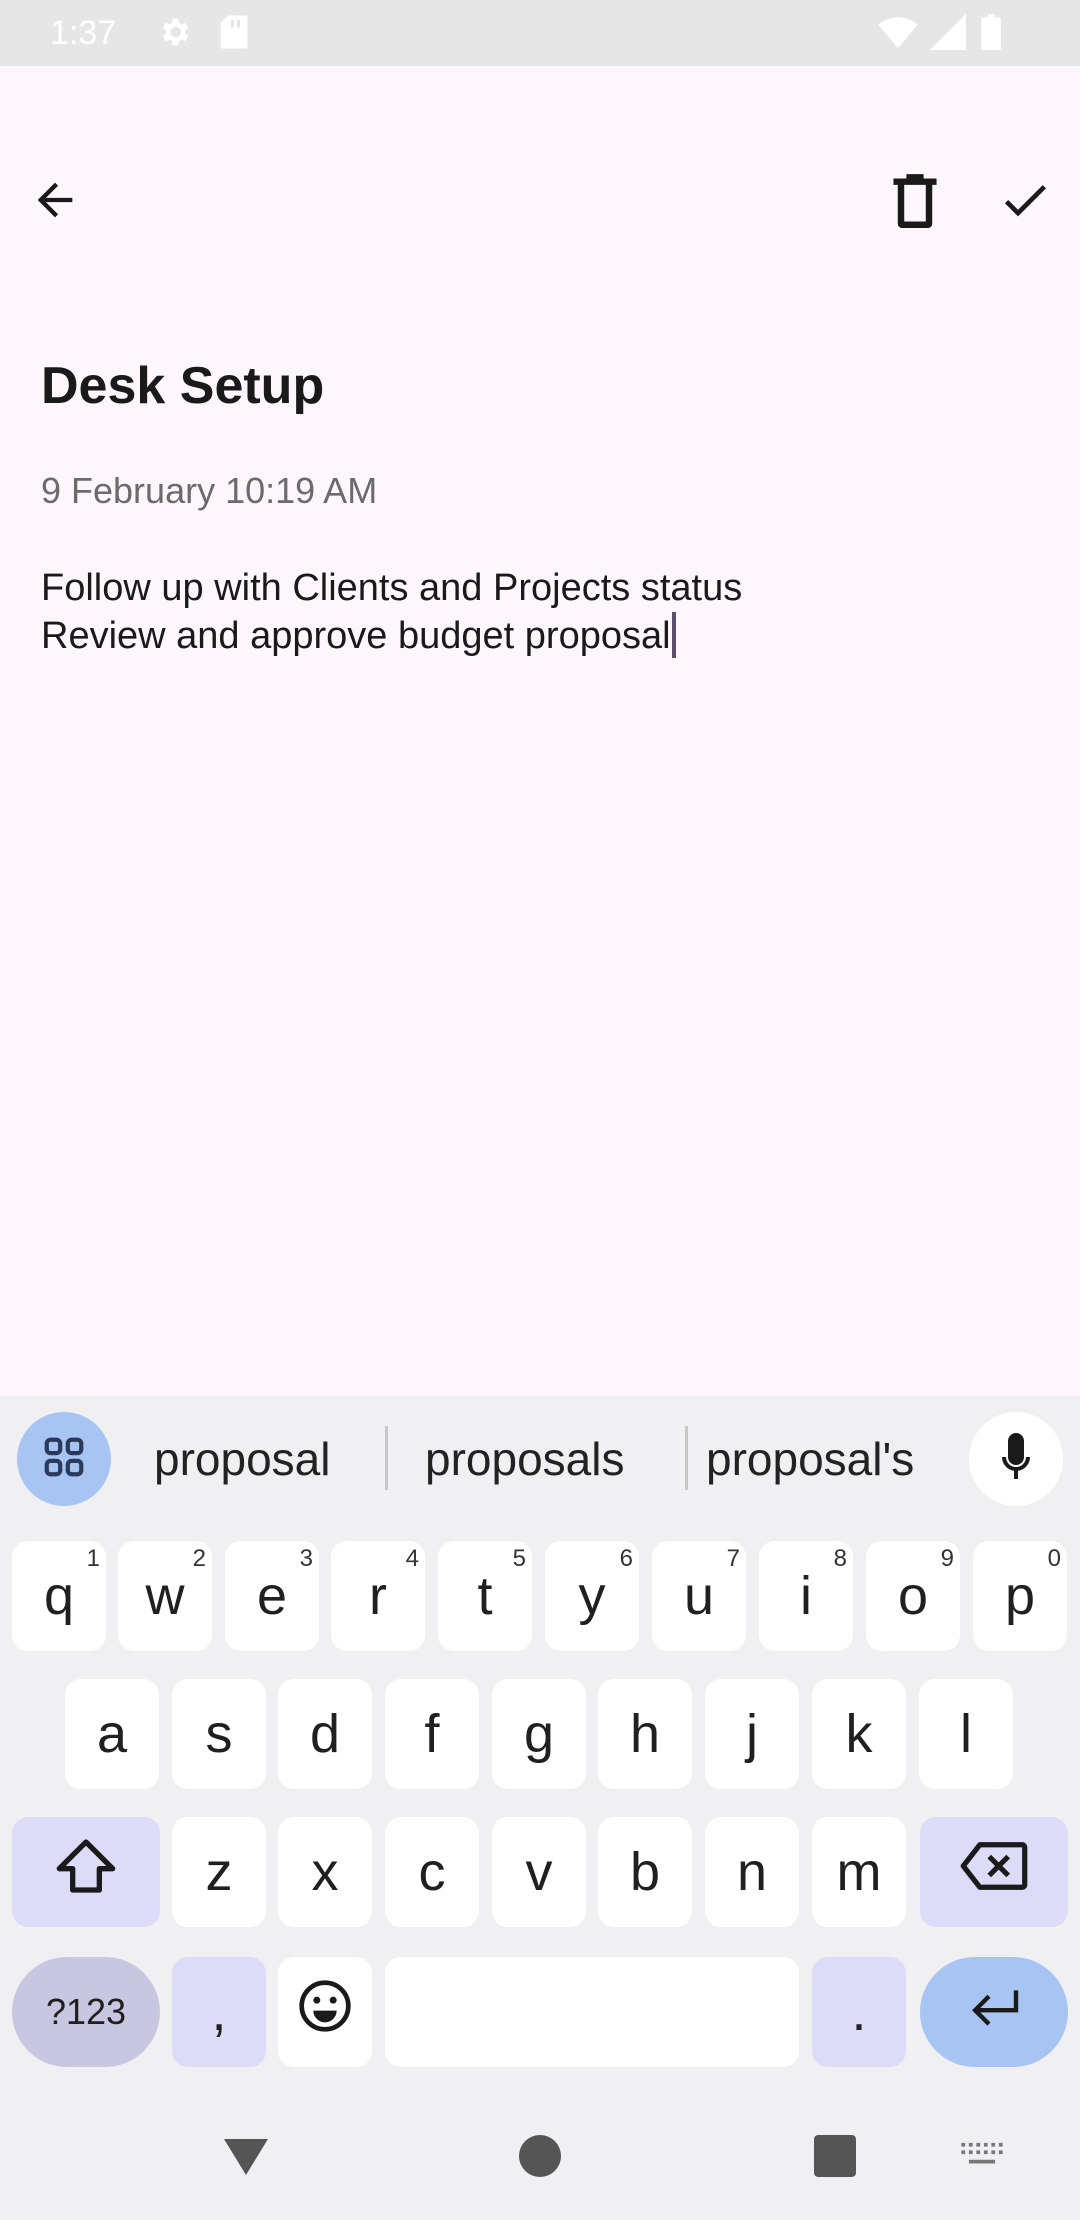  I want to click on keyboard-menu-button, so click(64, 1459).